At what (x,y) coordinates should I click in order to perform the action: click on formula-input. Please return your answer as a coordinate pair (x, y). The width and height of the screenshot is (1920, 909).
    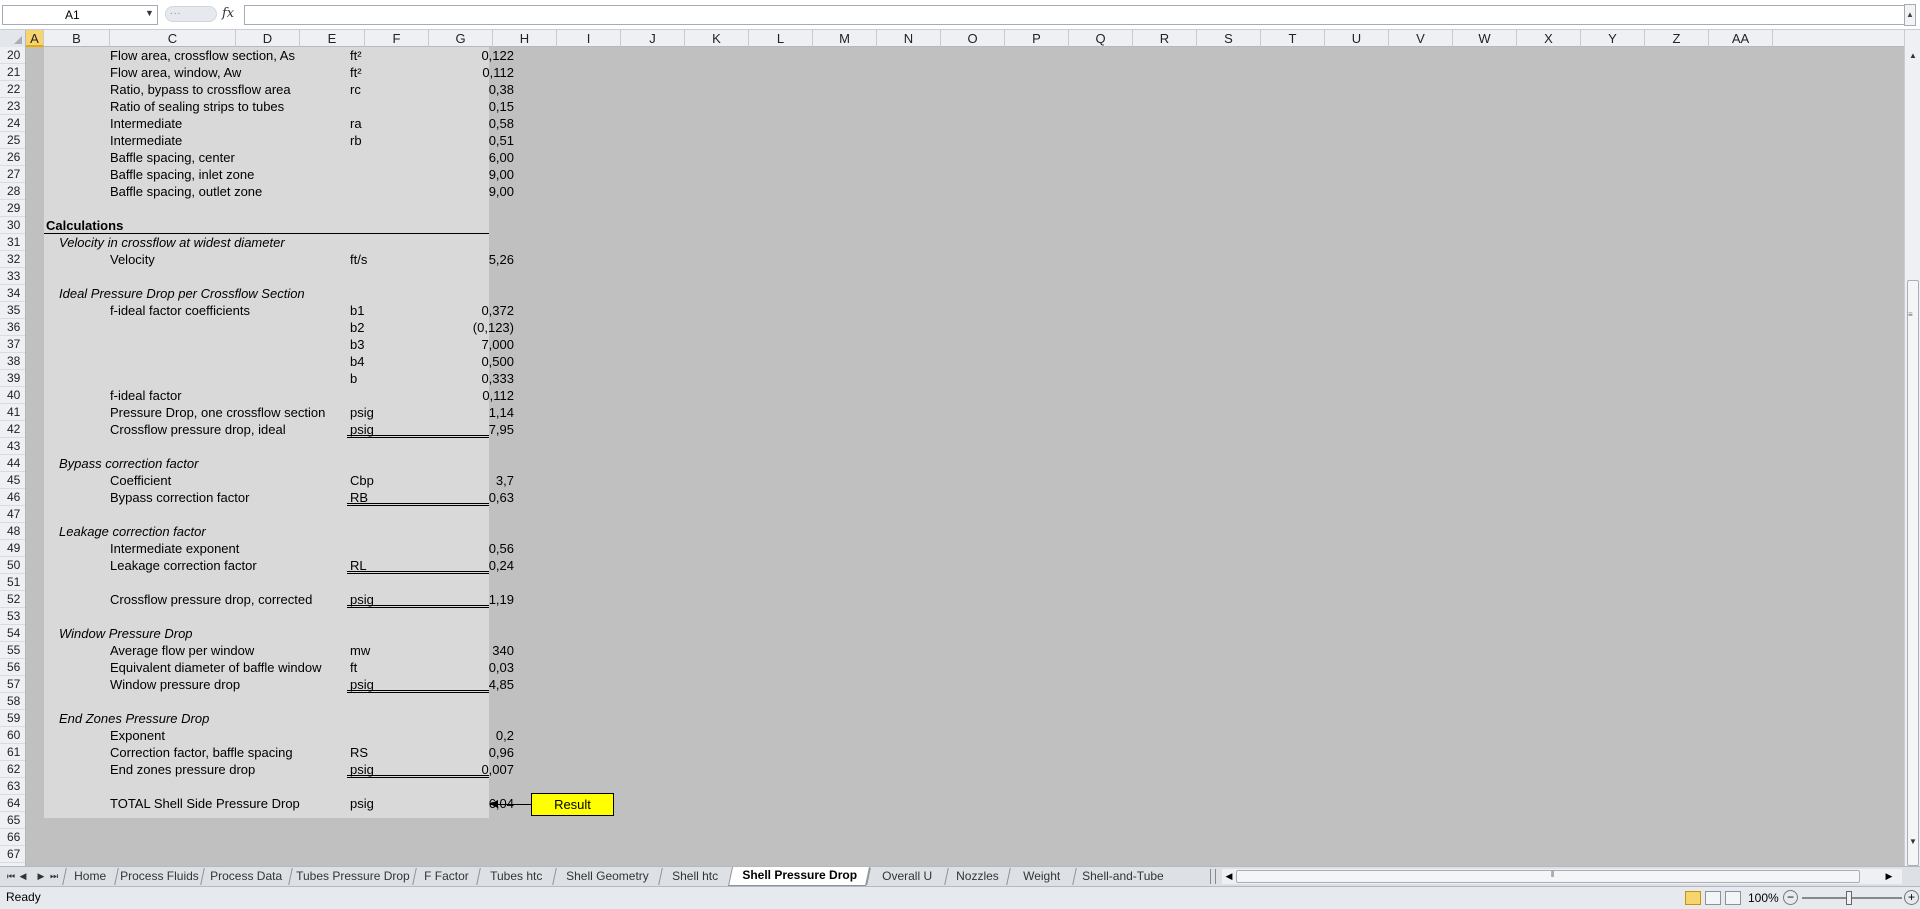
    Looking at the image, I should click on (1075, 15).